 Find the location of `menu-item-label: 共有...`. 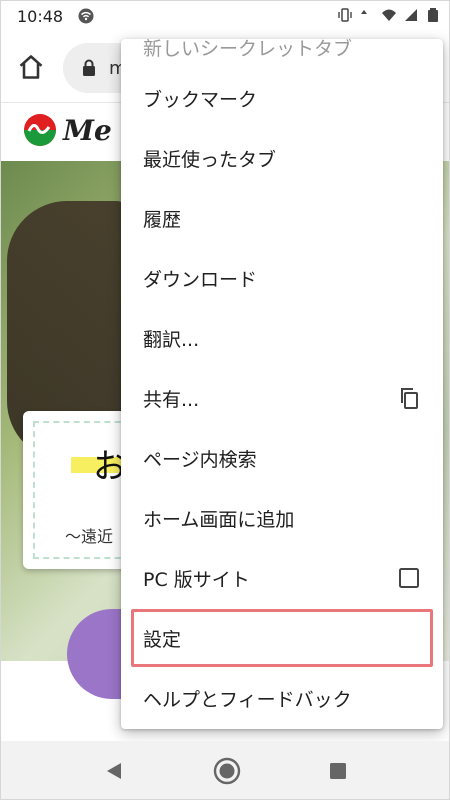

menu-item-label: 共有... is located at coordinates (171, 399).